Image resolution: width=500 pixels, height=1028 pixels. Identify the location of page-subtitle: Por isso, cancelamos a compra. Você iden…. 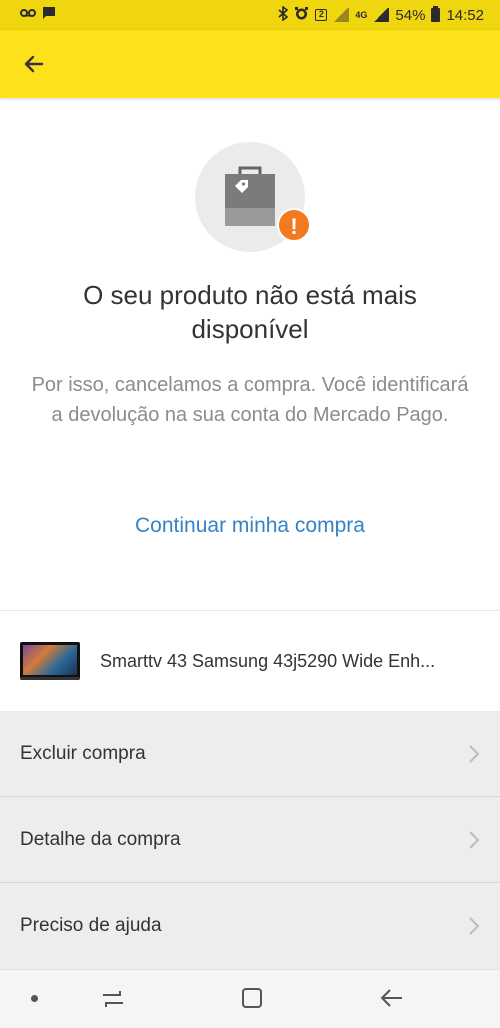
(250, 400).